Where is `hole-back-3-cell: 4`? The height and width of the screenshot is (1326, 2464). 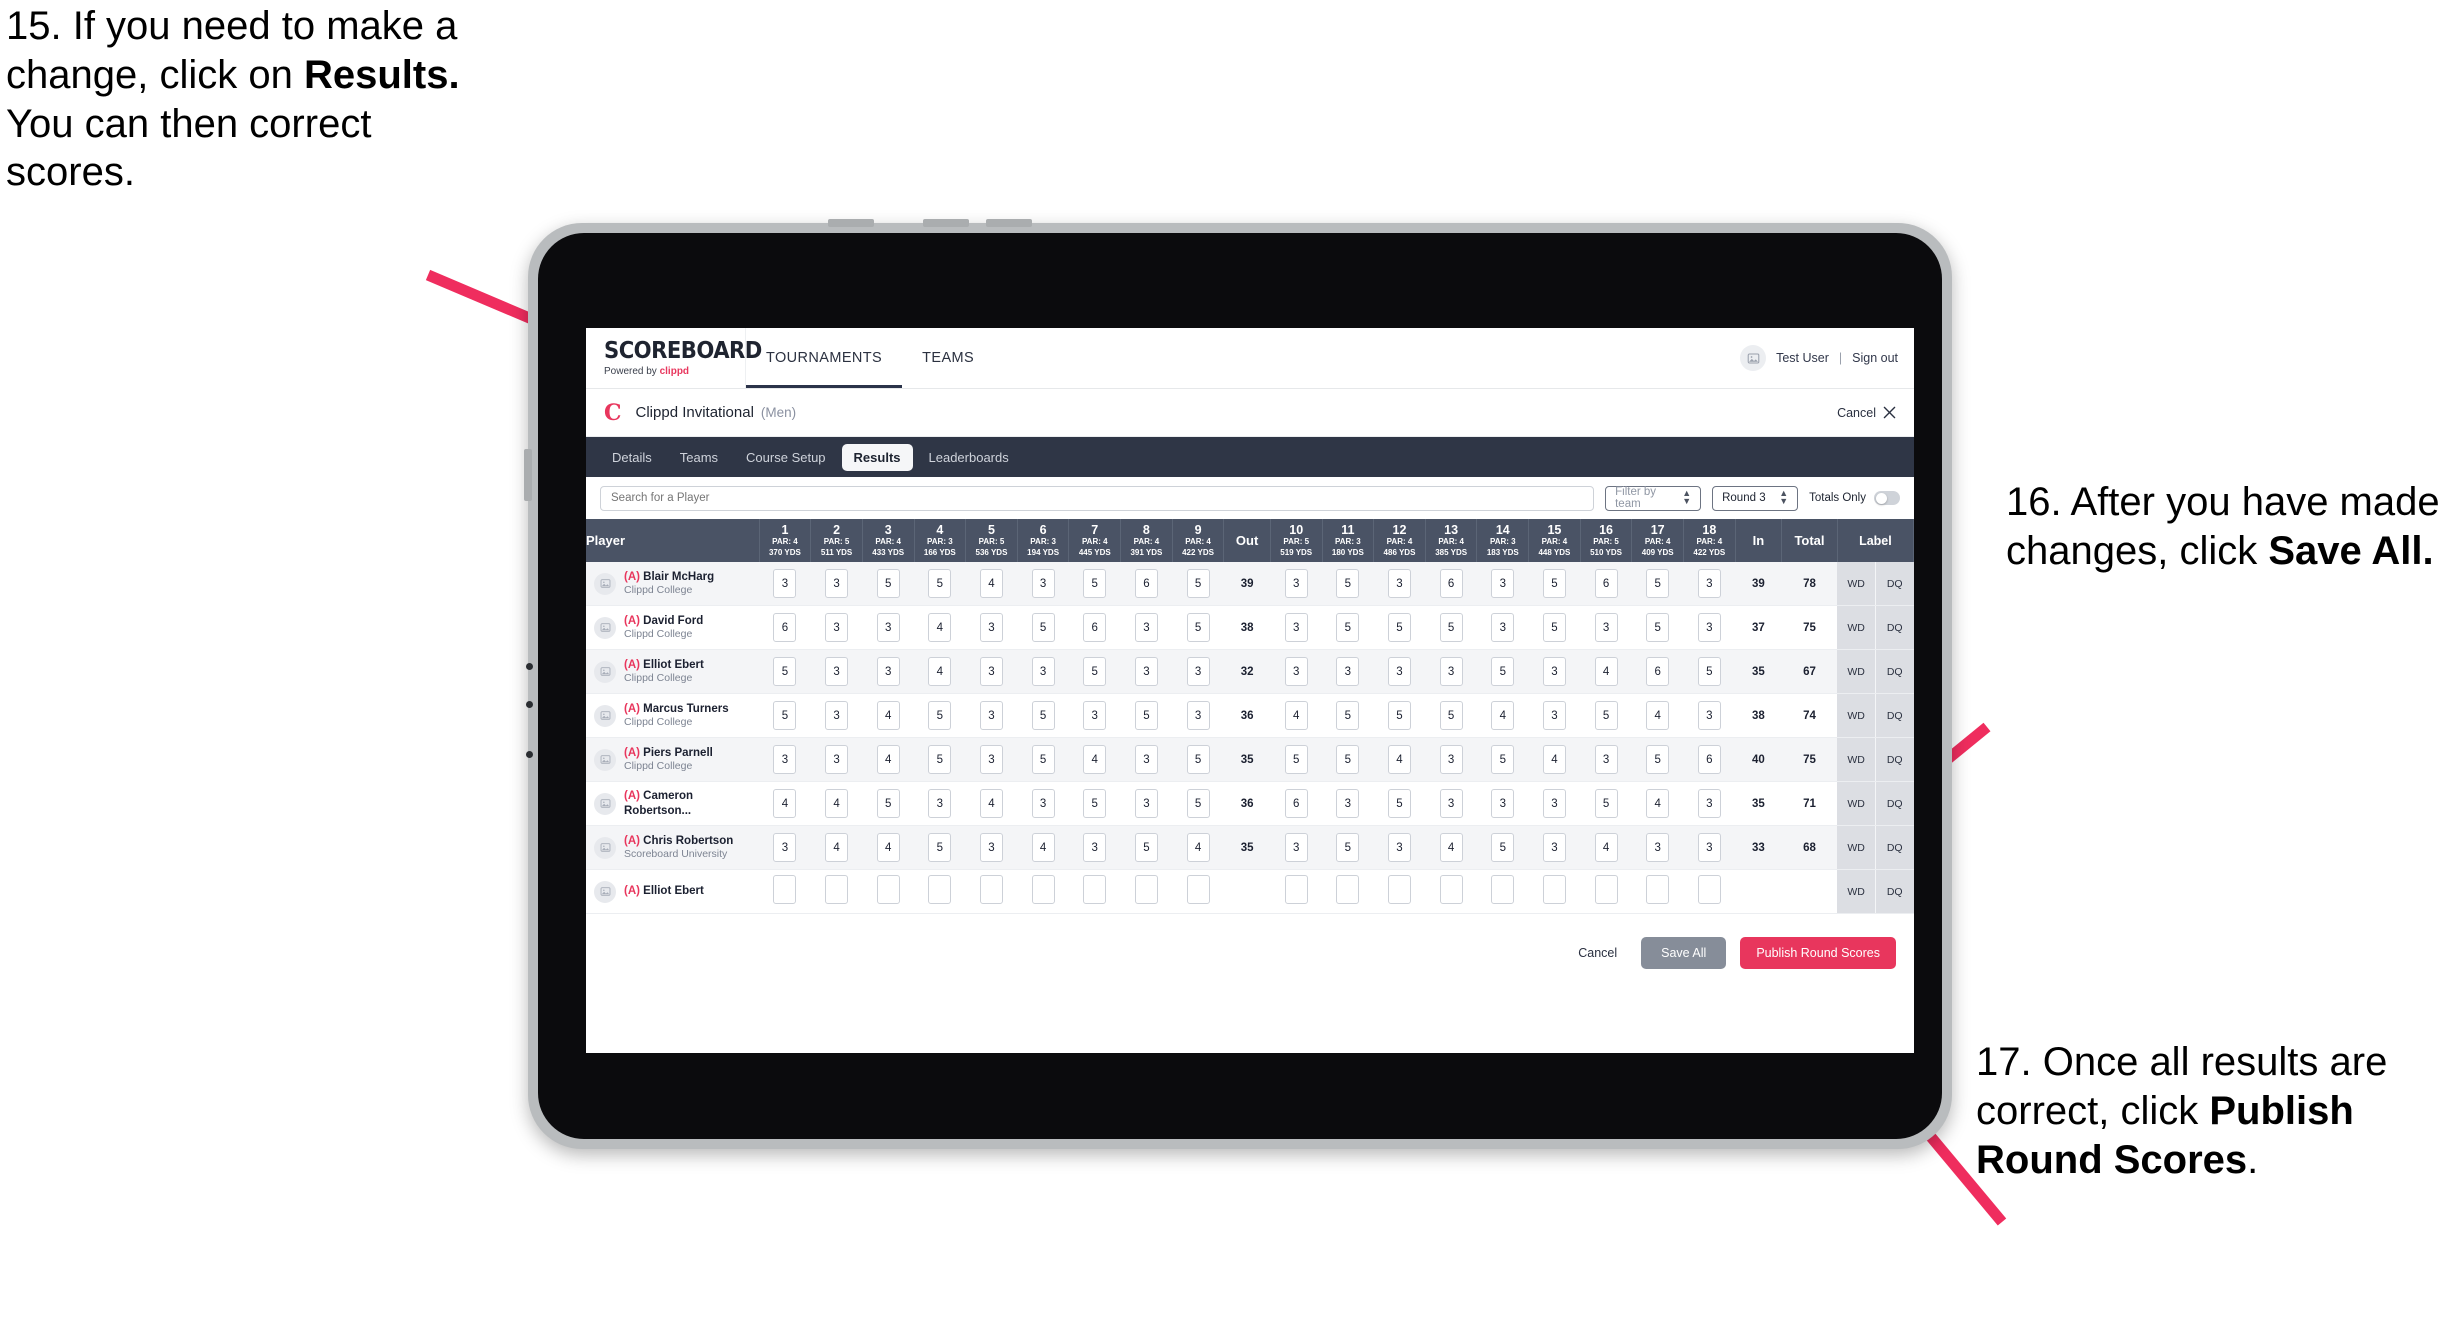 hole-back-3-cell: 4 is located at coordinates (1399, 760).